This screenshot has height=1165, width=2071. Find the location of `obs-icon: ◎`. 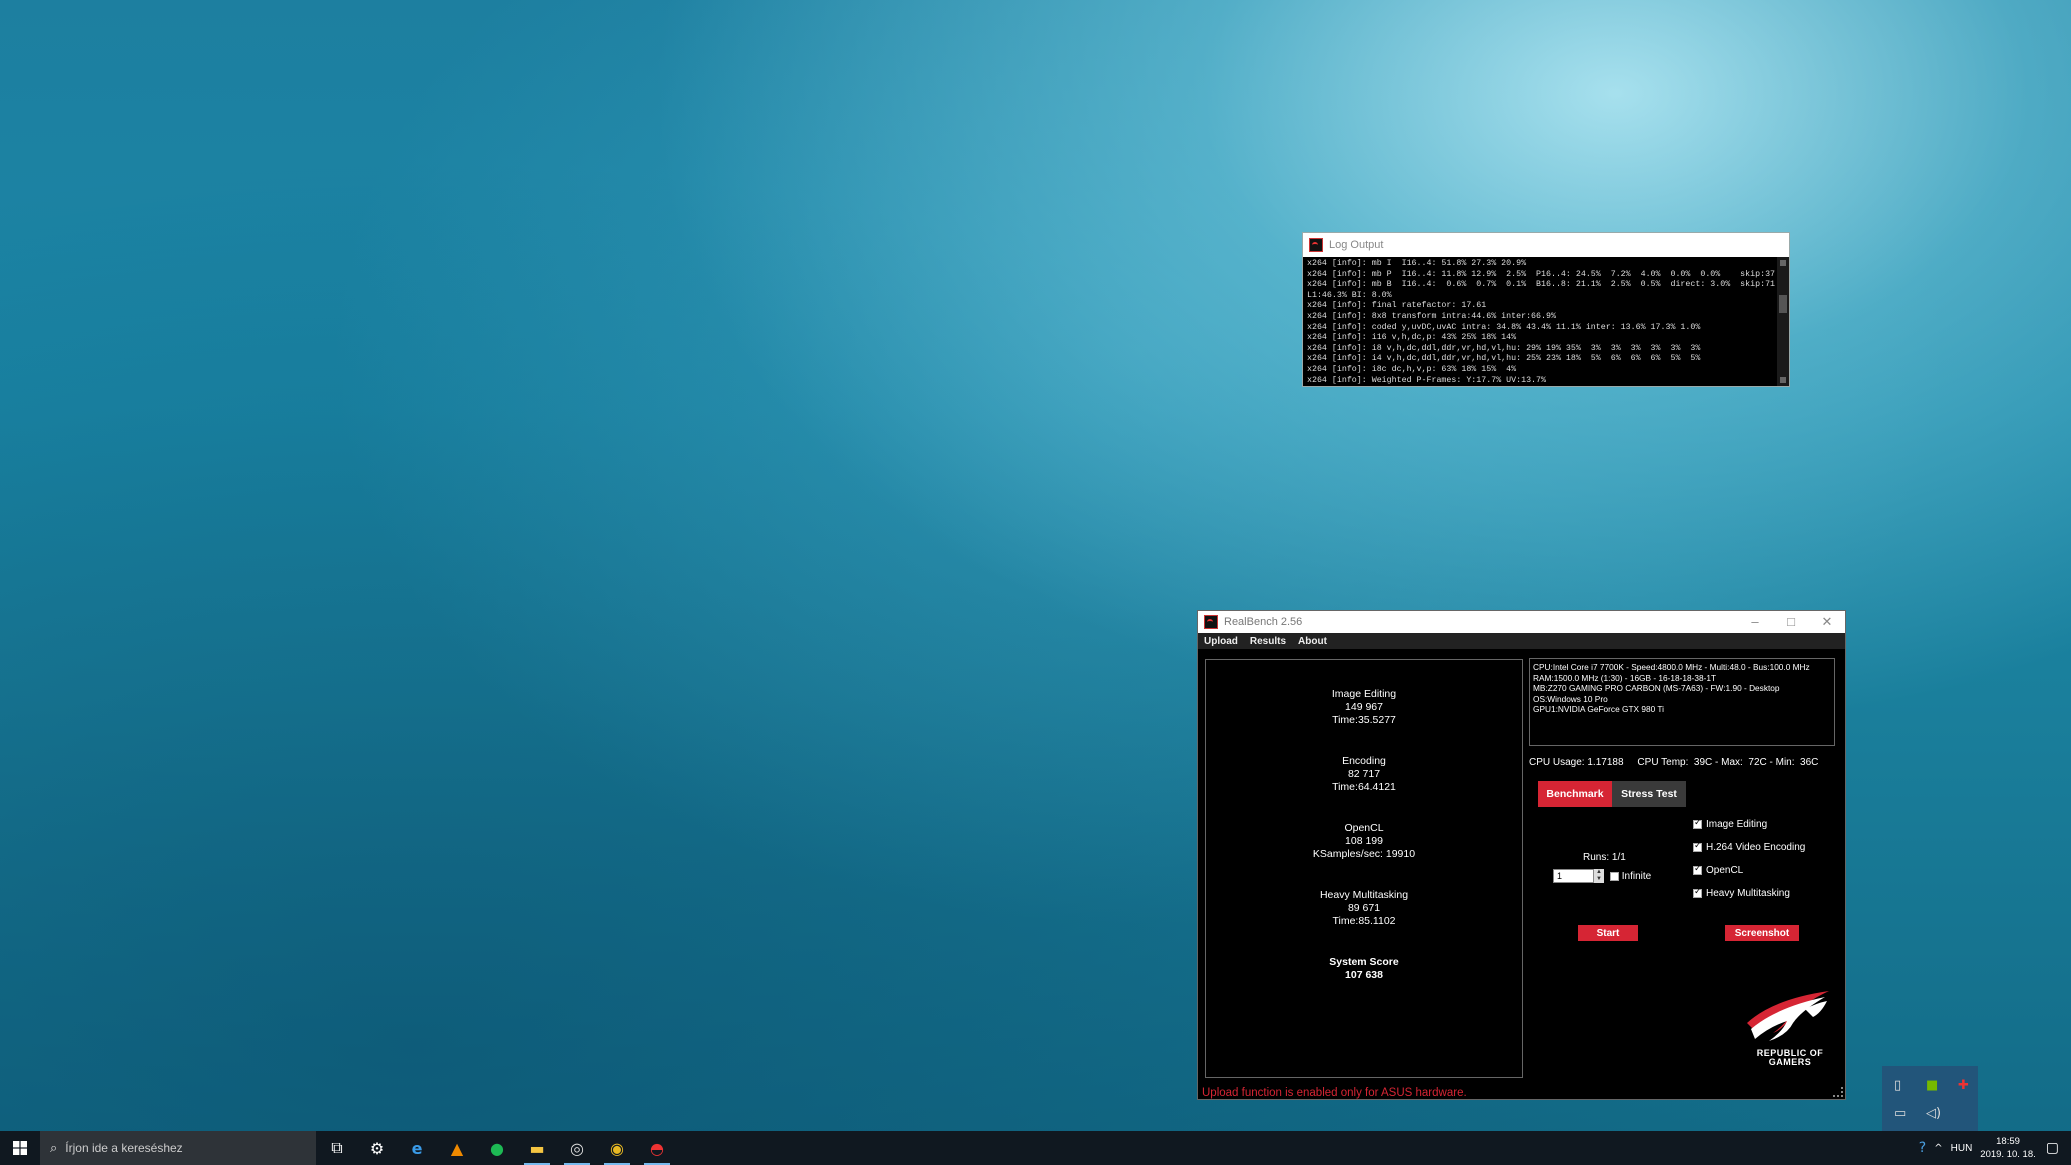

obs-icon: ◎ is located at coordinates (577, 1148).